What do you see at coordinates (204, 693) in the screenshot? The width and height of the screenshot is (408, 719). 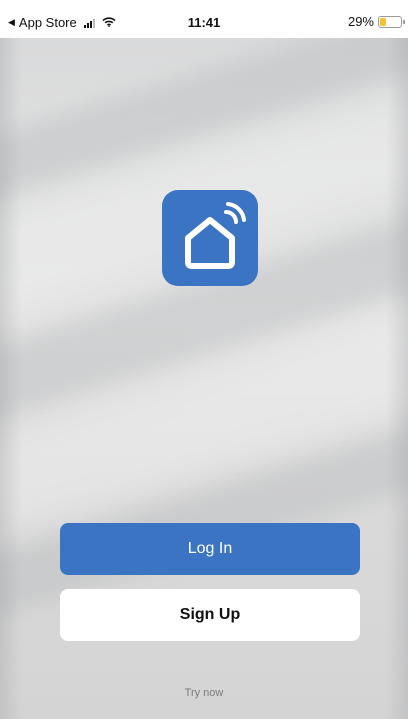 I see `try-now-link: Try now` at bounding box center [204, 693].